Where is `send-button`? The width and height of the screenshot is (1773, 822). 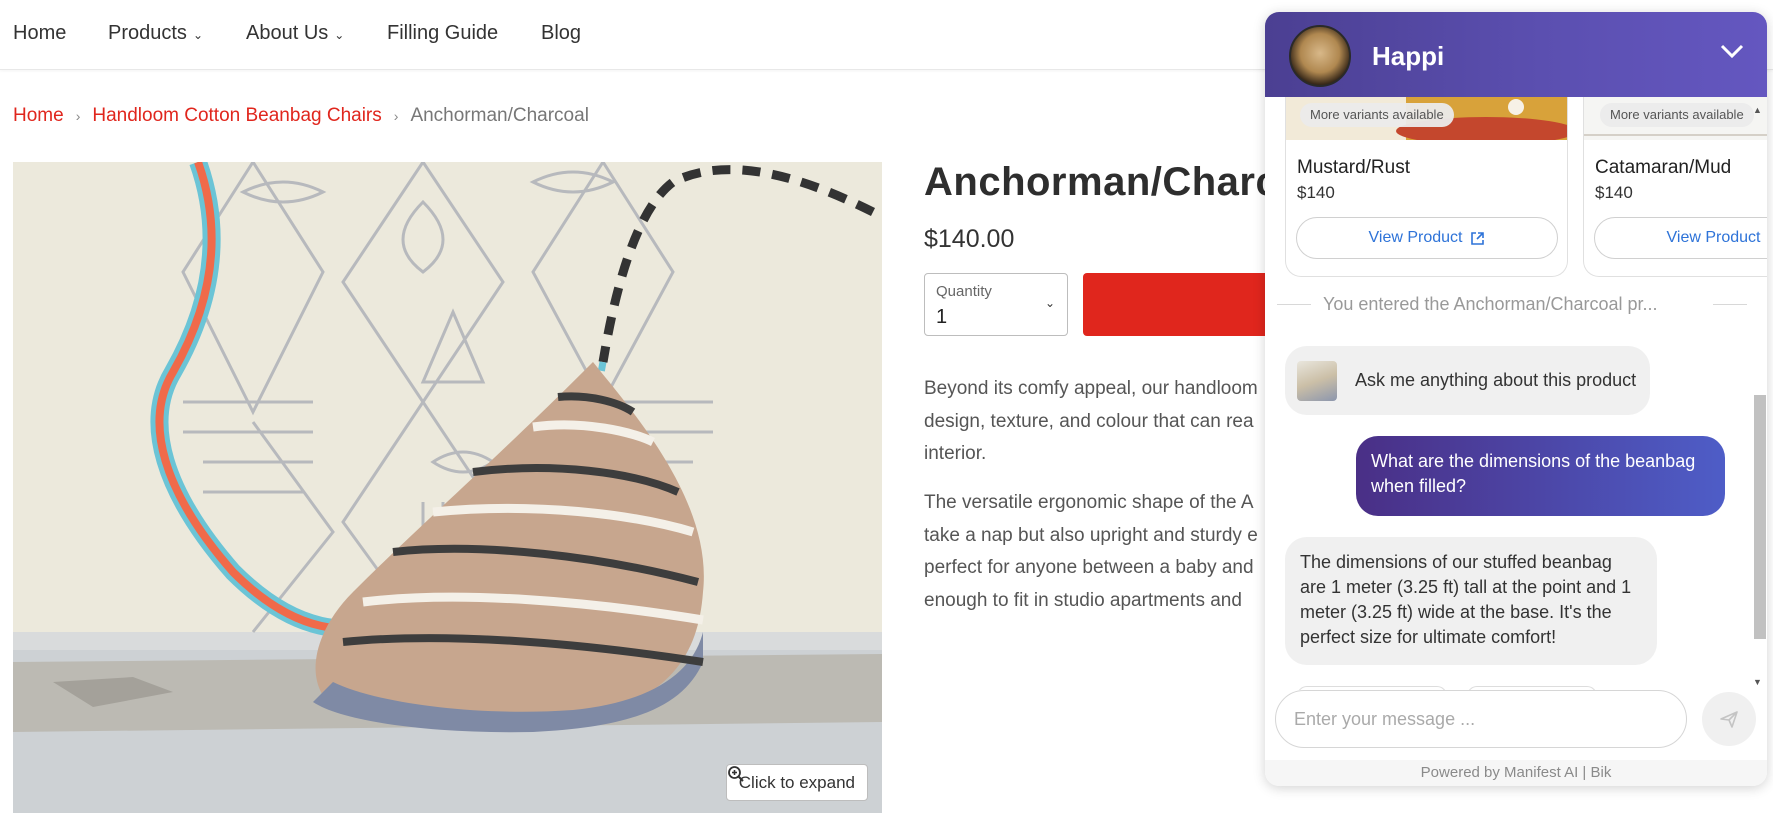 send-button is located at coordinates (1729, 719).